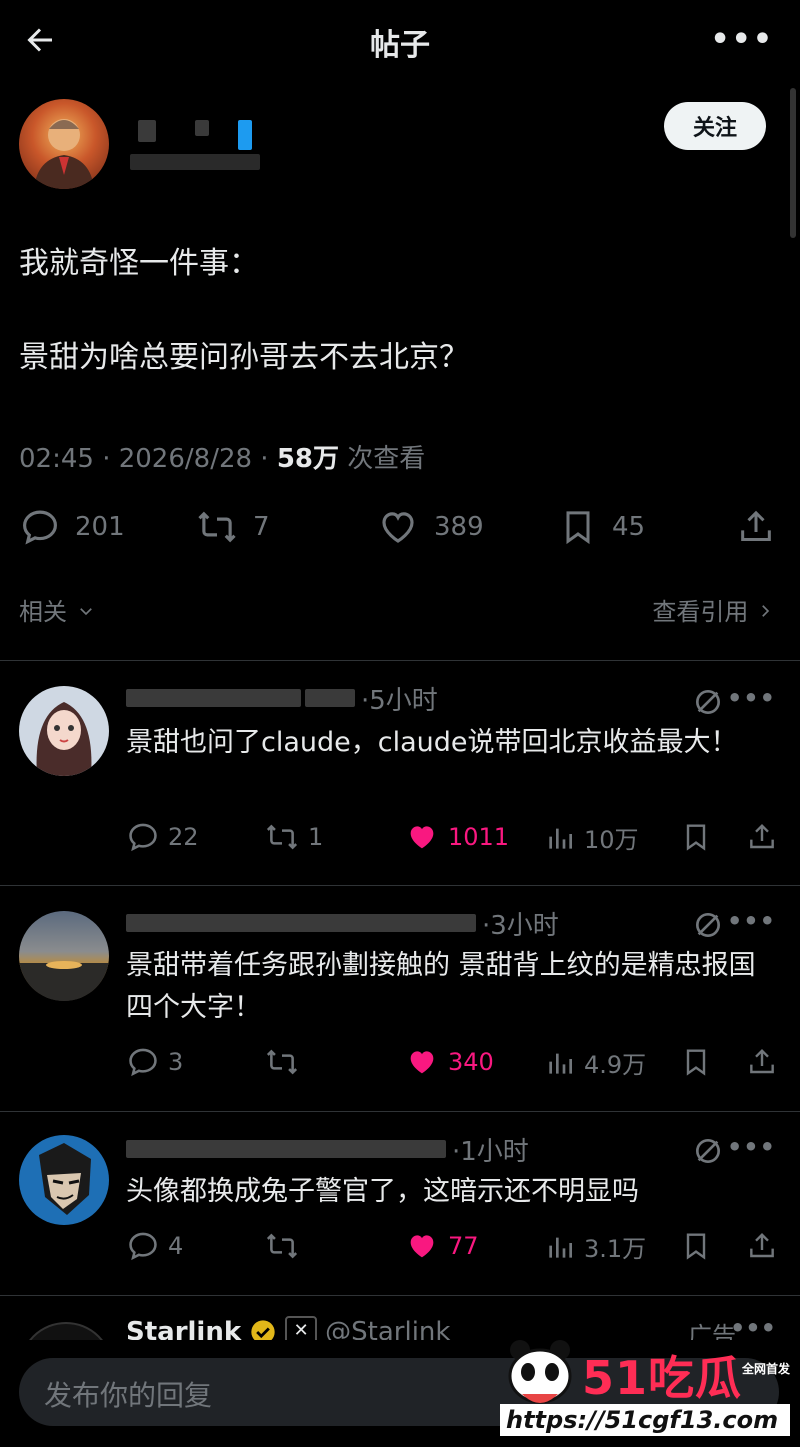  I want to click on post-views-count: 58万, so click(308, 459).